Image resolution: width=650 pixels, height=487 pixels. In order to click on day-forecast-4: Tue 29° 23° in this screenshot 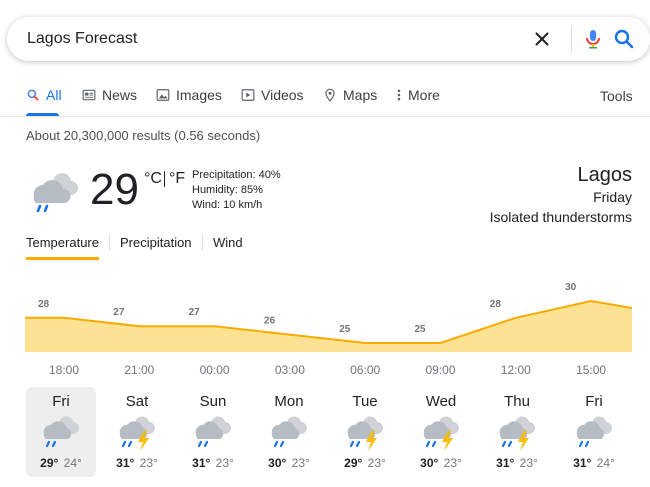, I will do `click(365, 432)`.